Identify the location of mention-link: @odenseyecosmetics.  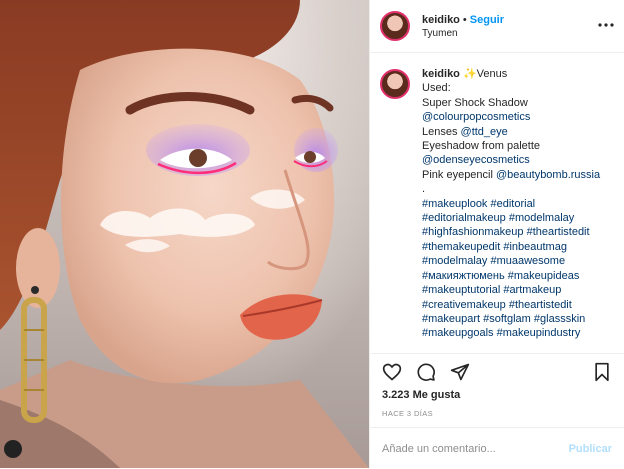
(518, 160).